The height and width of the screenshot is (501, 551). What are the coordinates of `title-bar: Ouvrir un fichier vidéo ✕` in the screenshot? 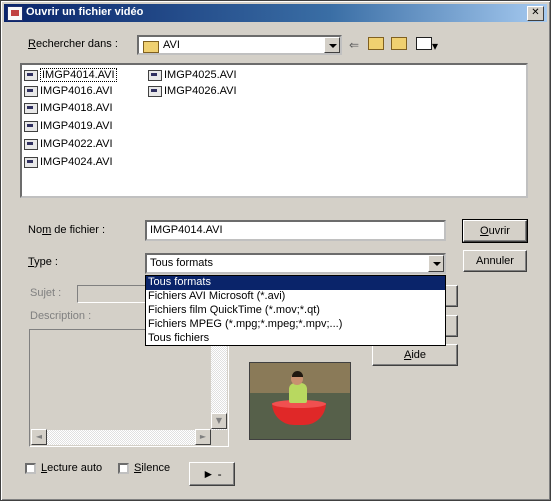 It's located at (275, 13).